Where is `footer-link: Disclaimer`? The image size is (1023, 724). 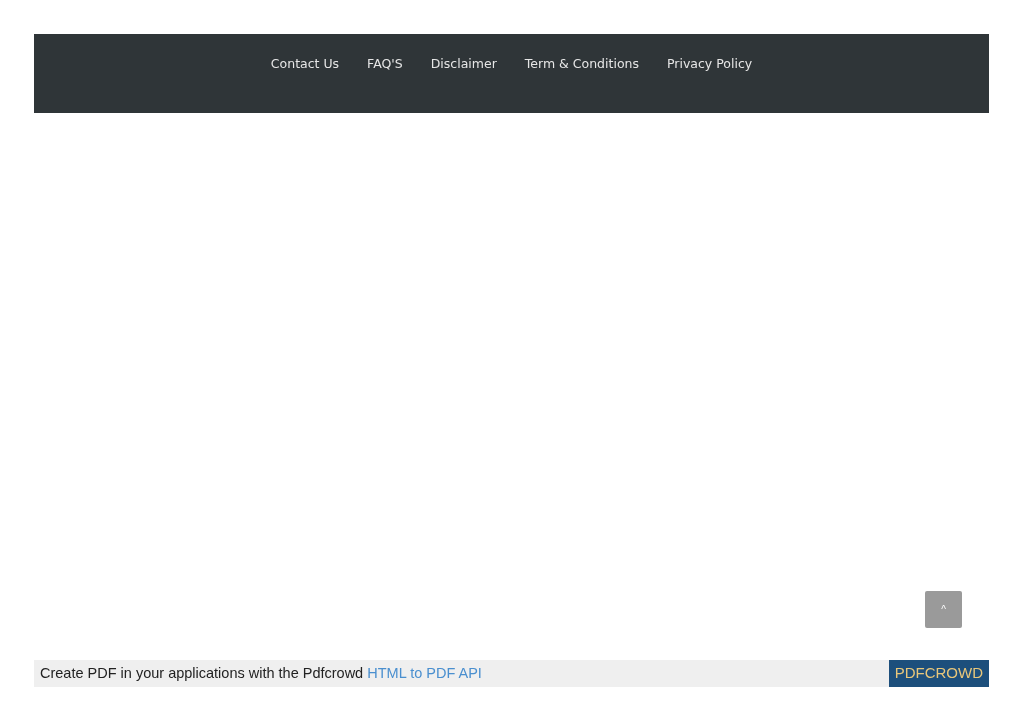
footer-link: Disclaimer is located at coordinates (463, 64).